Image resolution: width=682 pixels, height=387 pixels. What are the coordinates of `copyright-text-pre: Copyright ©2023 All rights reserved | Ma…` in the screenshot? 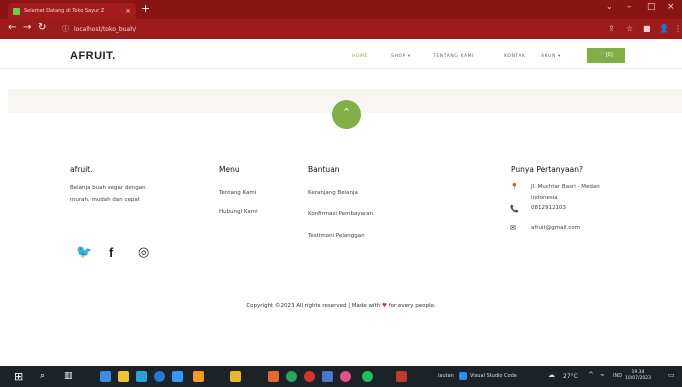 It's located at (313, 306).